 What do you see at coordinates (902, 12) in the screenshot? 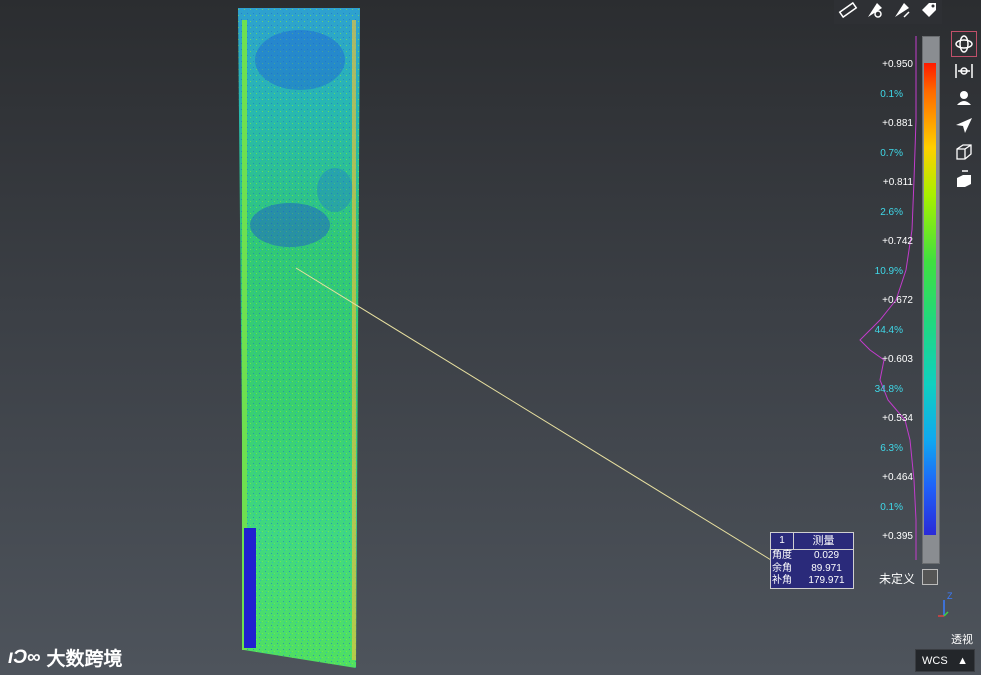
I see `measure-distance-icon` at bounding box center [902, 12].